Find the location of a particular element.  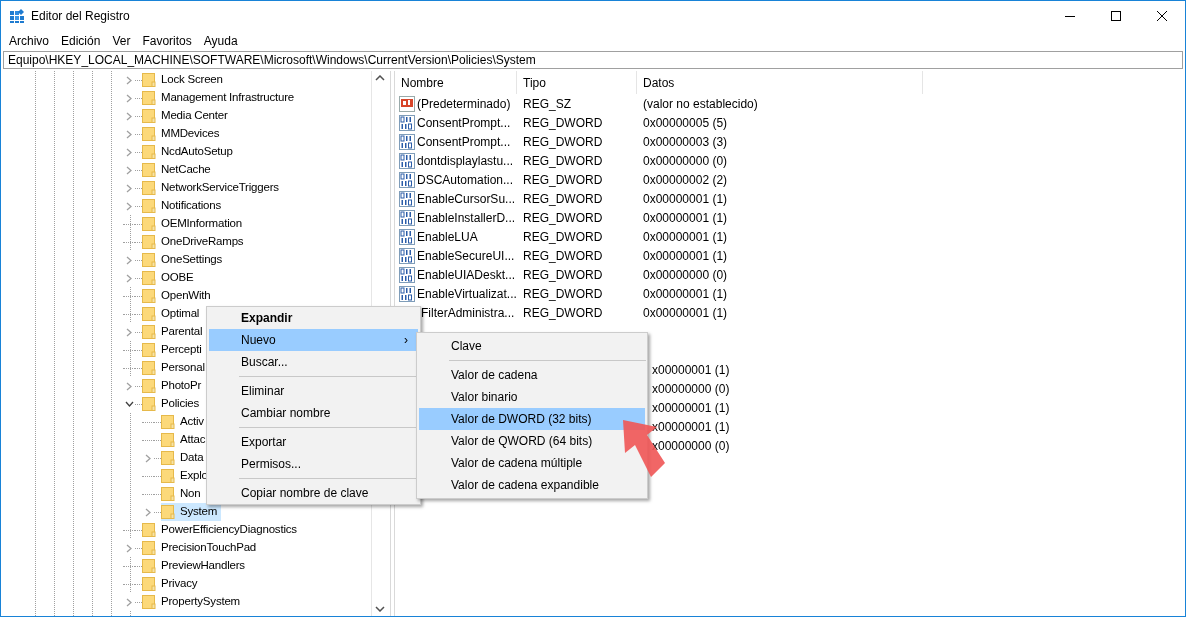

menu-item: Exportar is located at coordinates (313, 442).